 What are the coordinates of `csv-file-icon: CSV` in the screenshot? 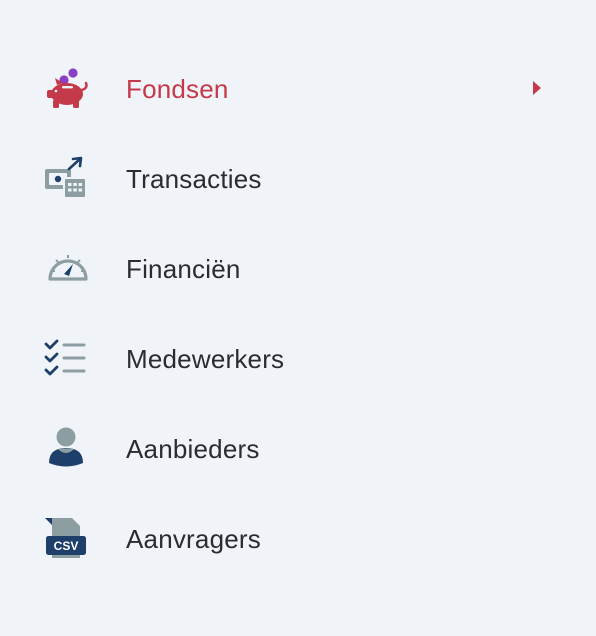 It's located at (66, 538).